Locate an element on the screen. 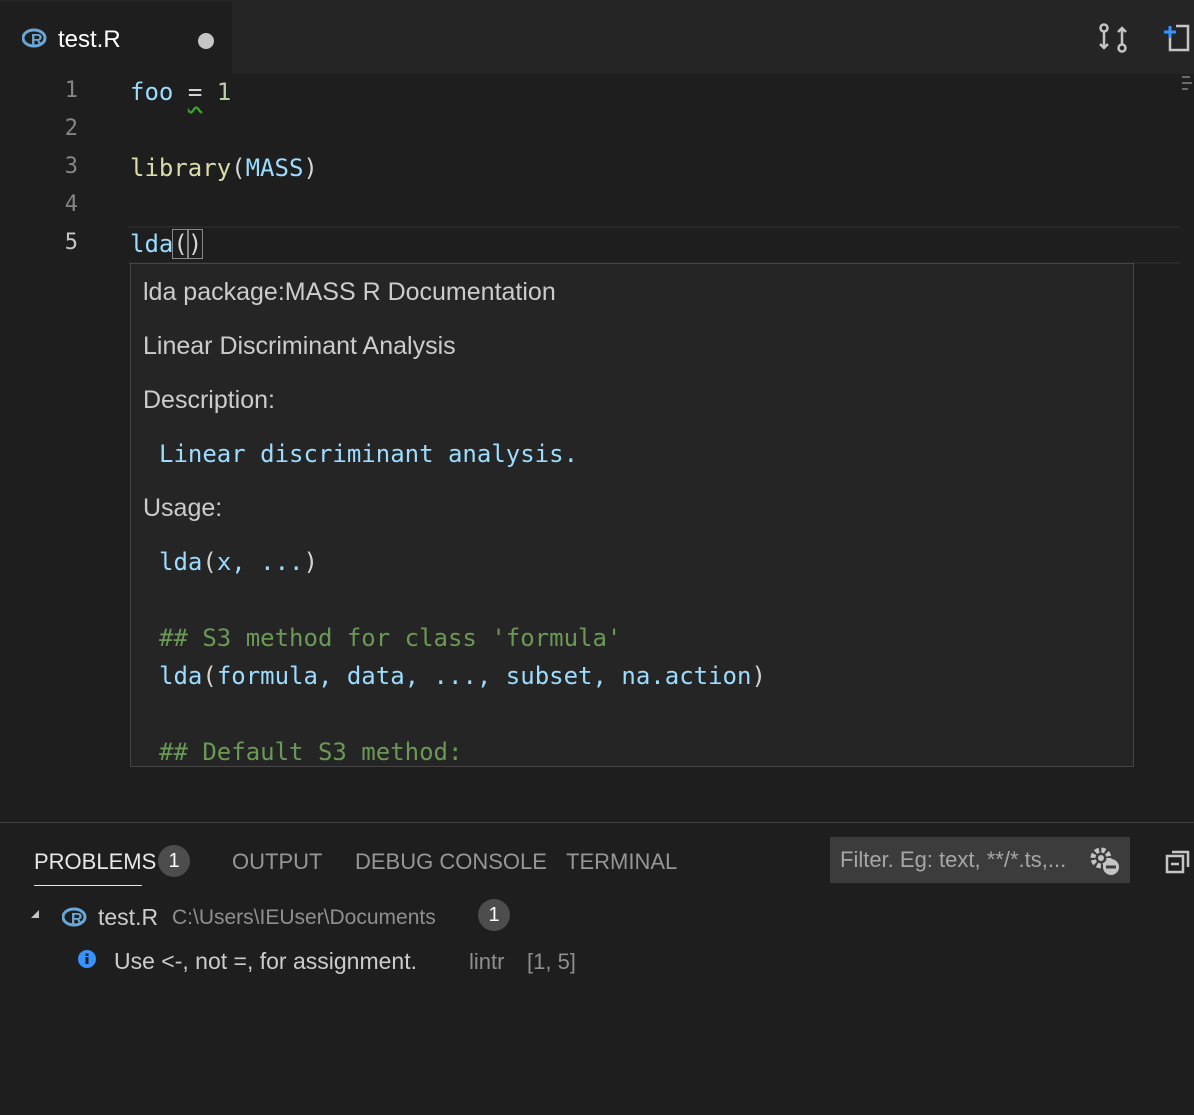 The width and height of the screenshot is (1194, 1115). code-line-1: 1 foo = 1 is located at coordinates (597, 93).